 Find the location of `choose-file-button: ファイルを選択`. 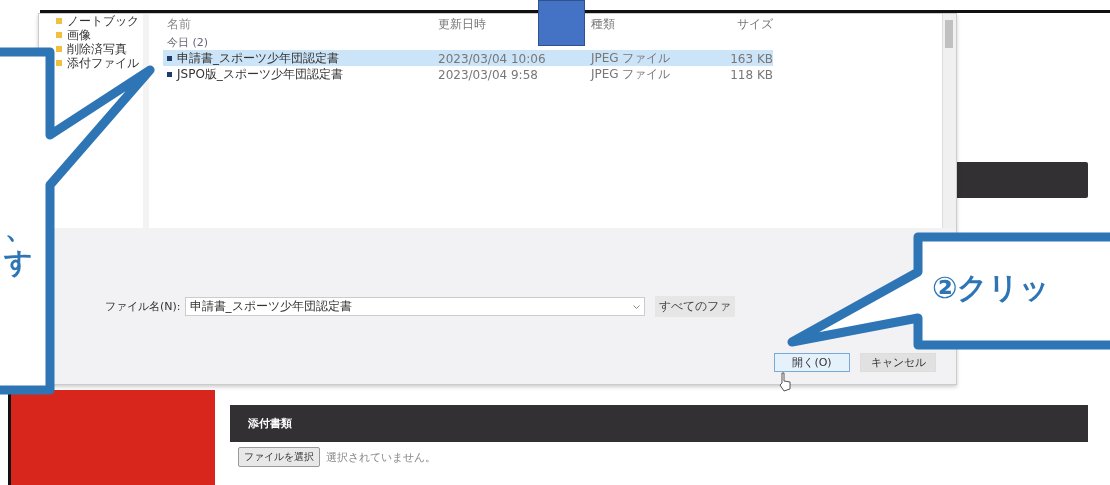

choose-file-button: ファイルを選択 is located at coordinates (279, 457).